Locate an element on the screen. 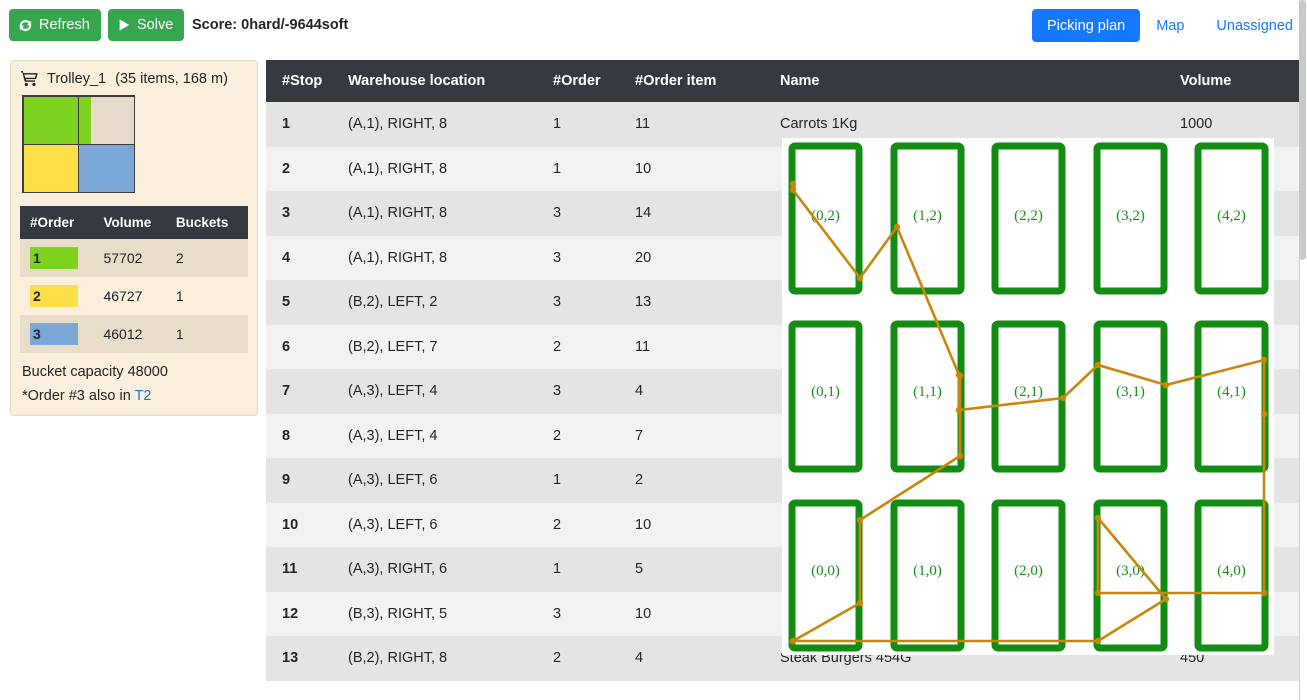 Image resolution: width=1307 pixels, height=700 pixels. order-col-header: #Order is located at coordinates (59, 222).